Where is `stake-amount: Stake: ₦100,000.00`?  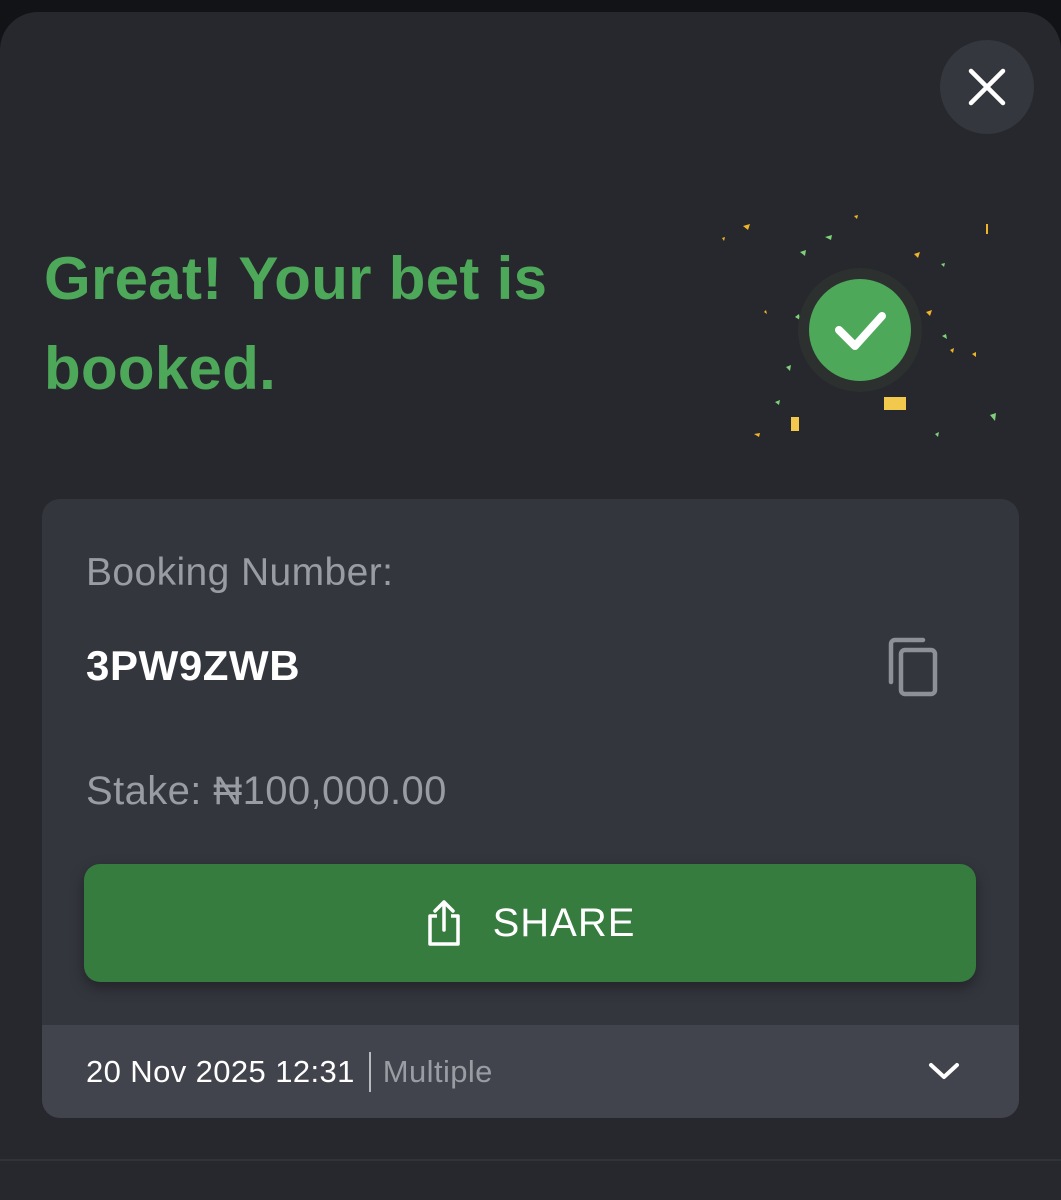
stake-amount: Stake: ₦100,000.00 is located at coordinates (266, 791).